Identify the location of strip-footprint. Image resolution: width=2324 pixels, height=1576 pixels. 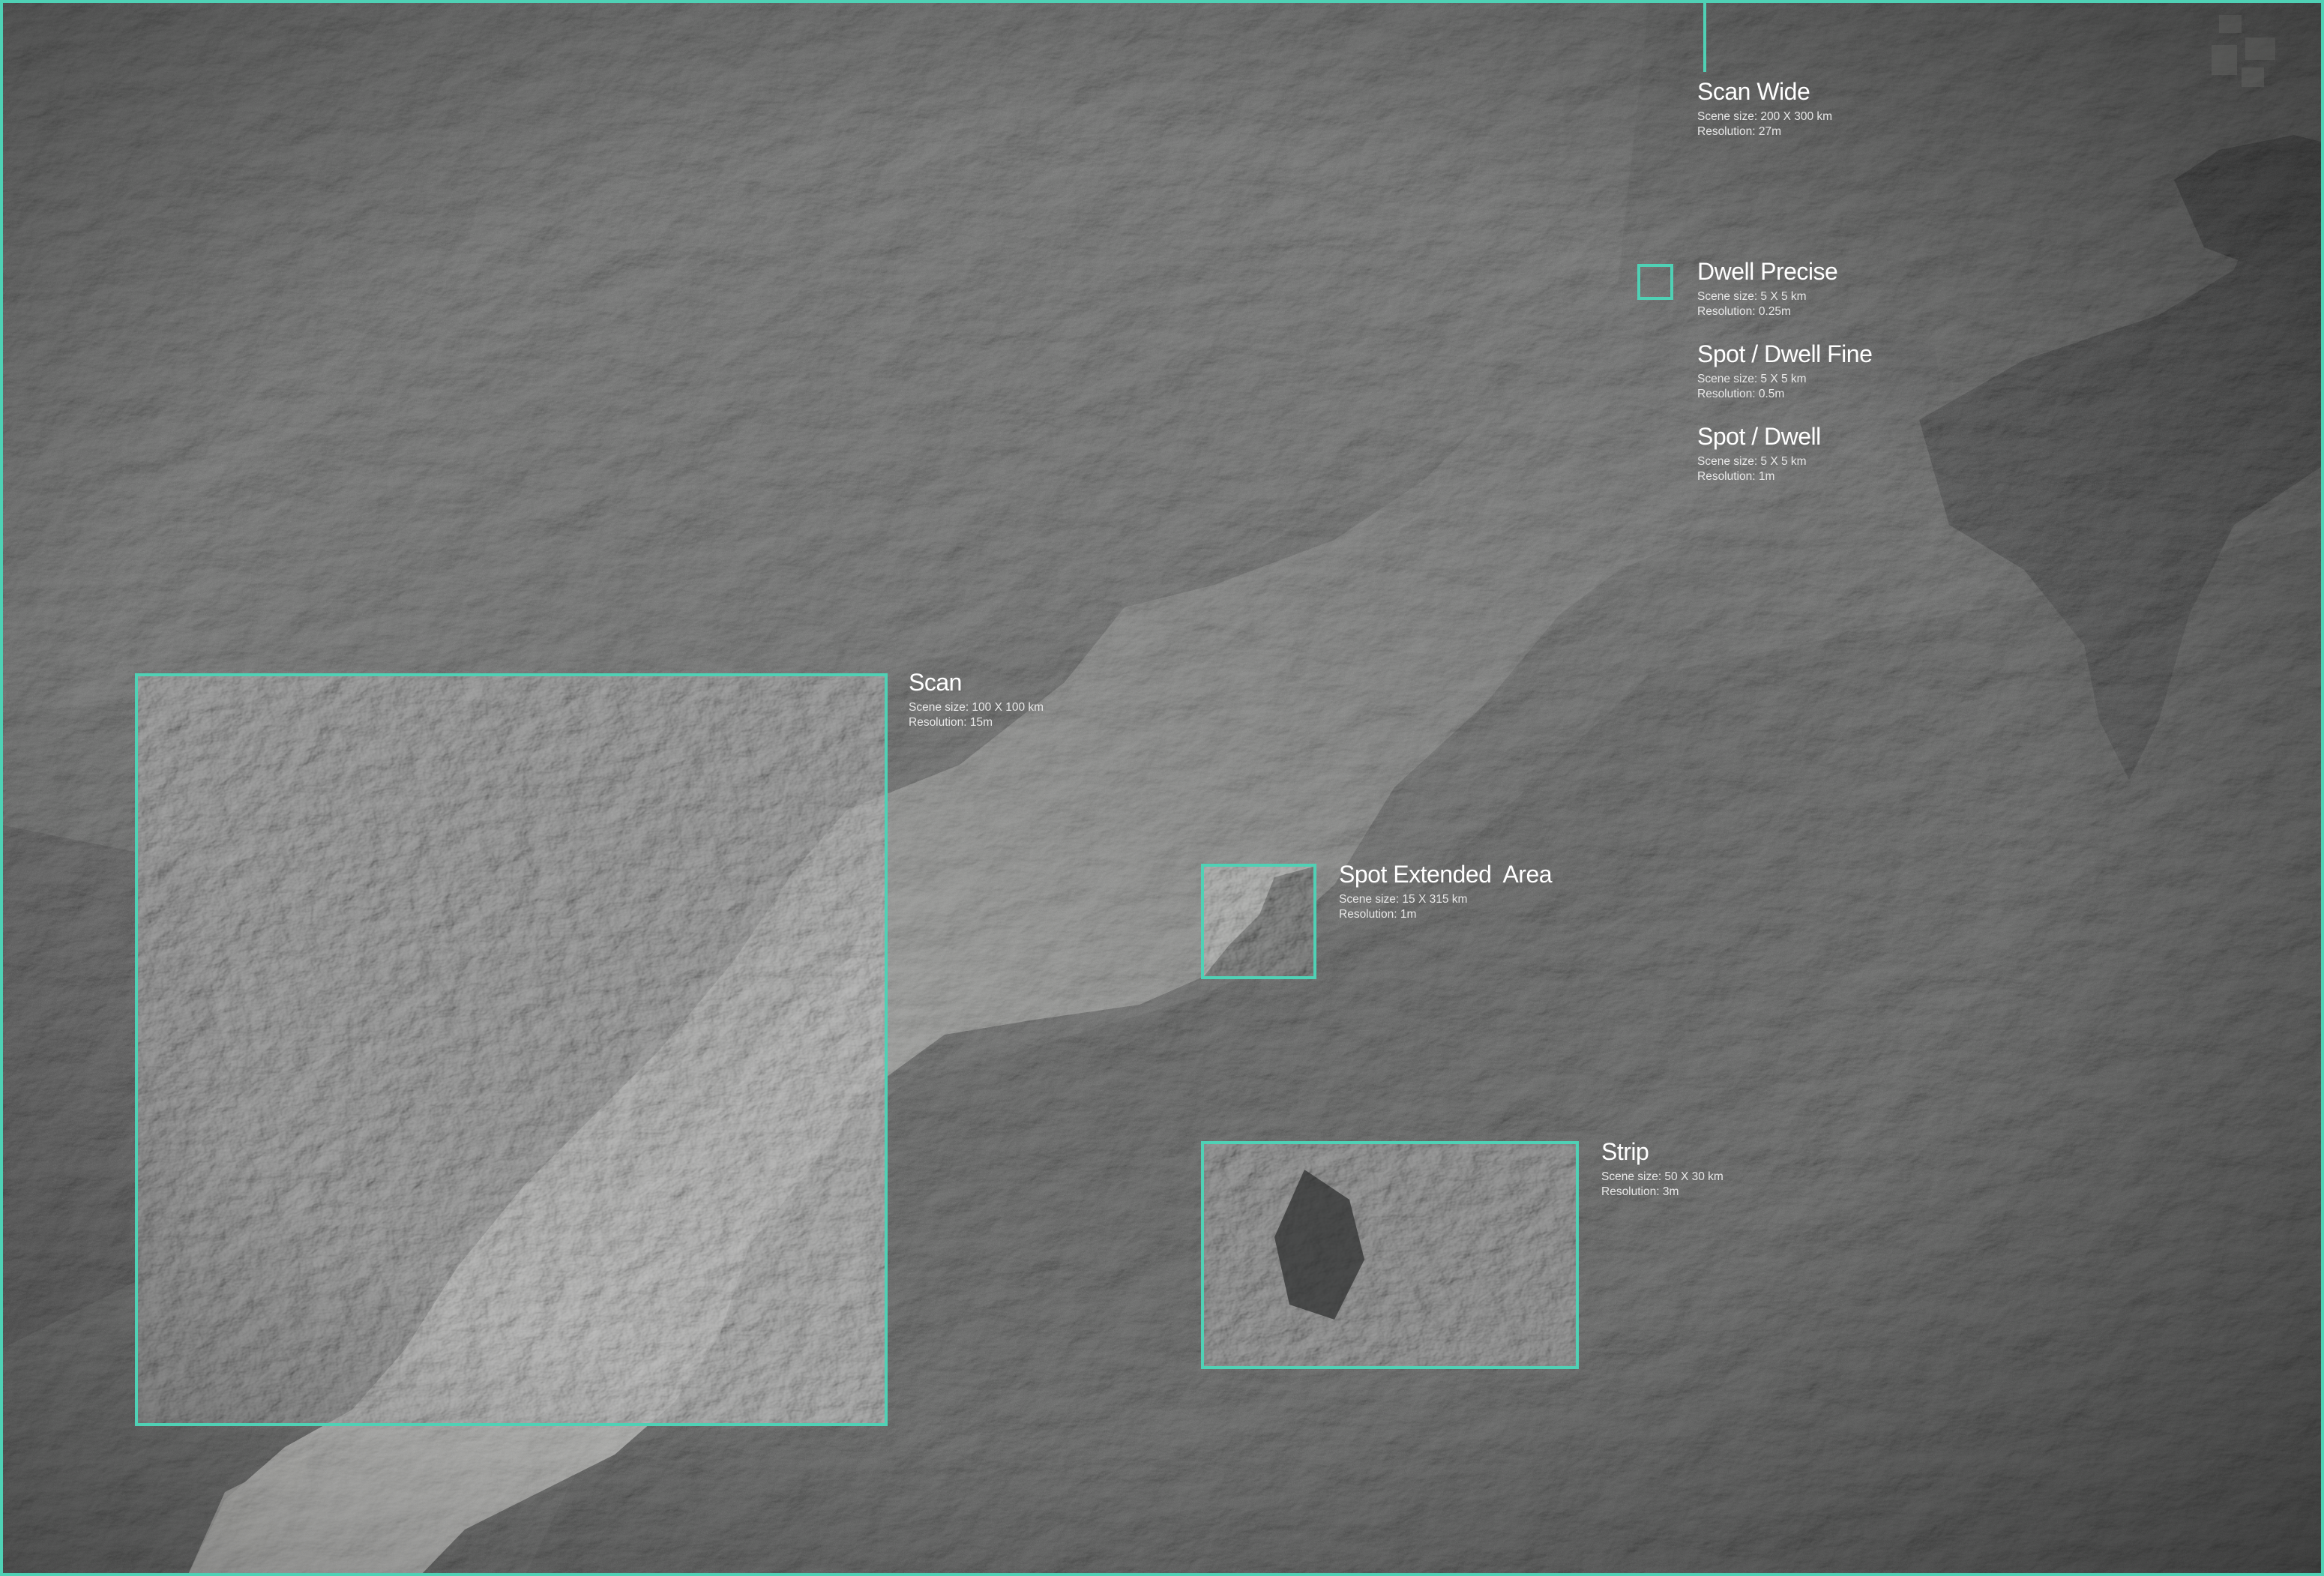
(1390, 1255).